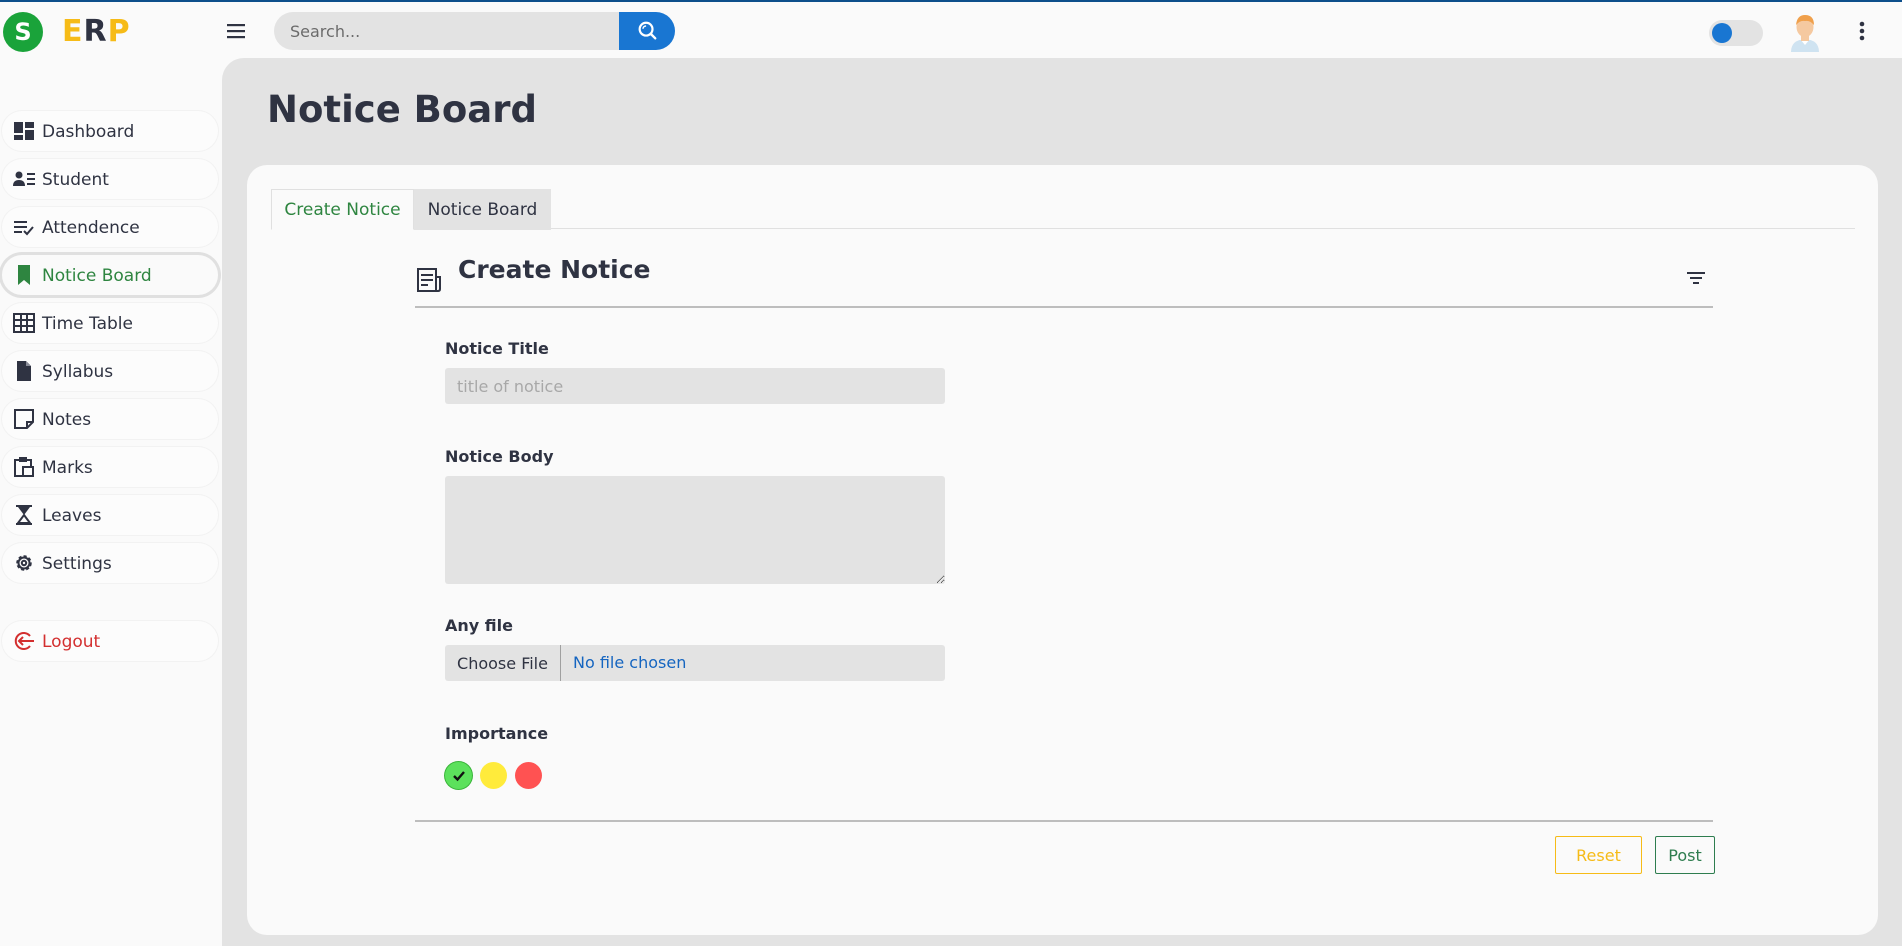  What do you see at coordinates (23, 32) in the screenshot?
I see `logo-icon: S` at bounding box center [23, 32].